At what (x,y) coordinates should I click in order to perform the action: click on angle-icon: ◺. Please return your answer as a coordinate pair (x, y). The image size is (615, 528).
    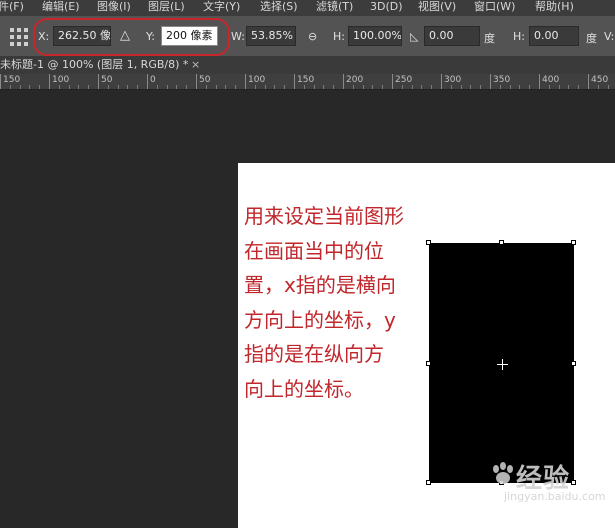
    Looking at the image, I should click on (414, 36).